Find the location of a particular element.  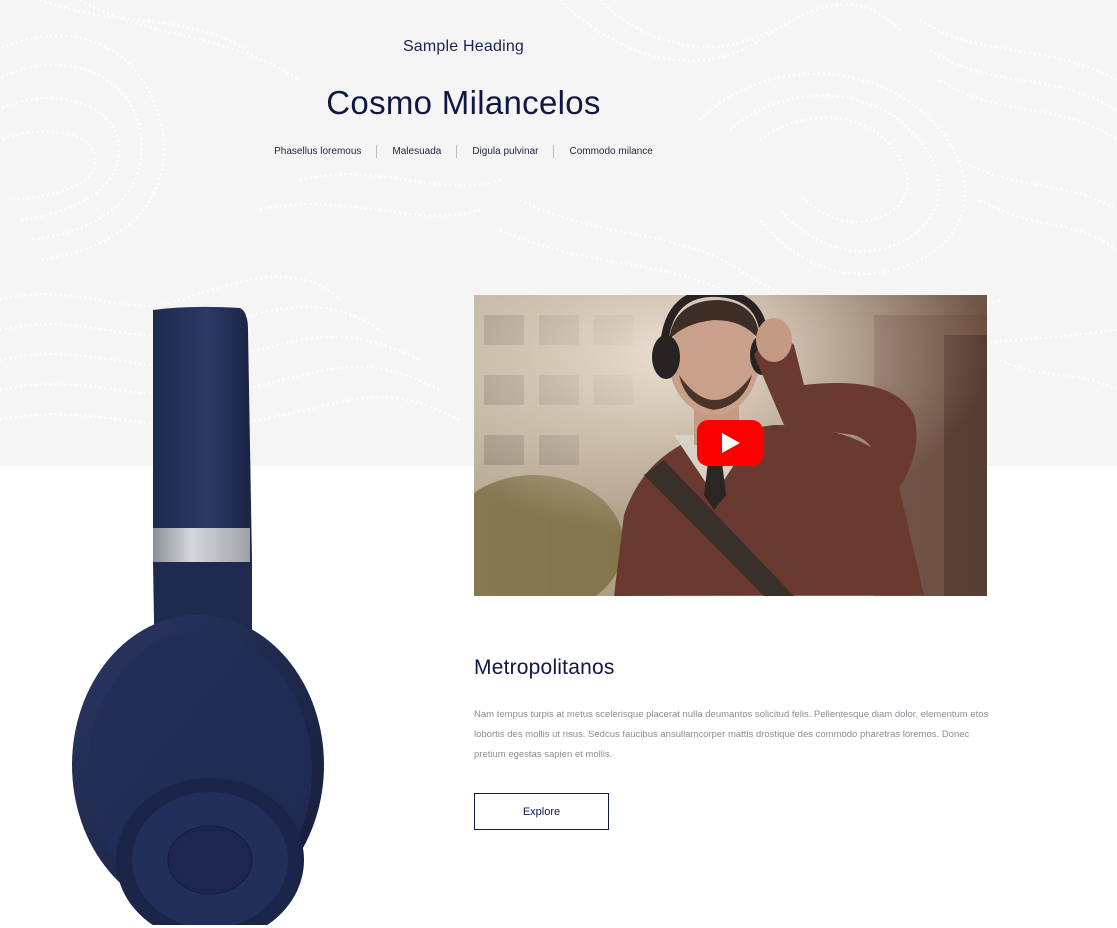

tab-digula-pulvinar: Digula pulvinar is located at coordinates (504, 151).